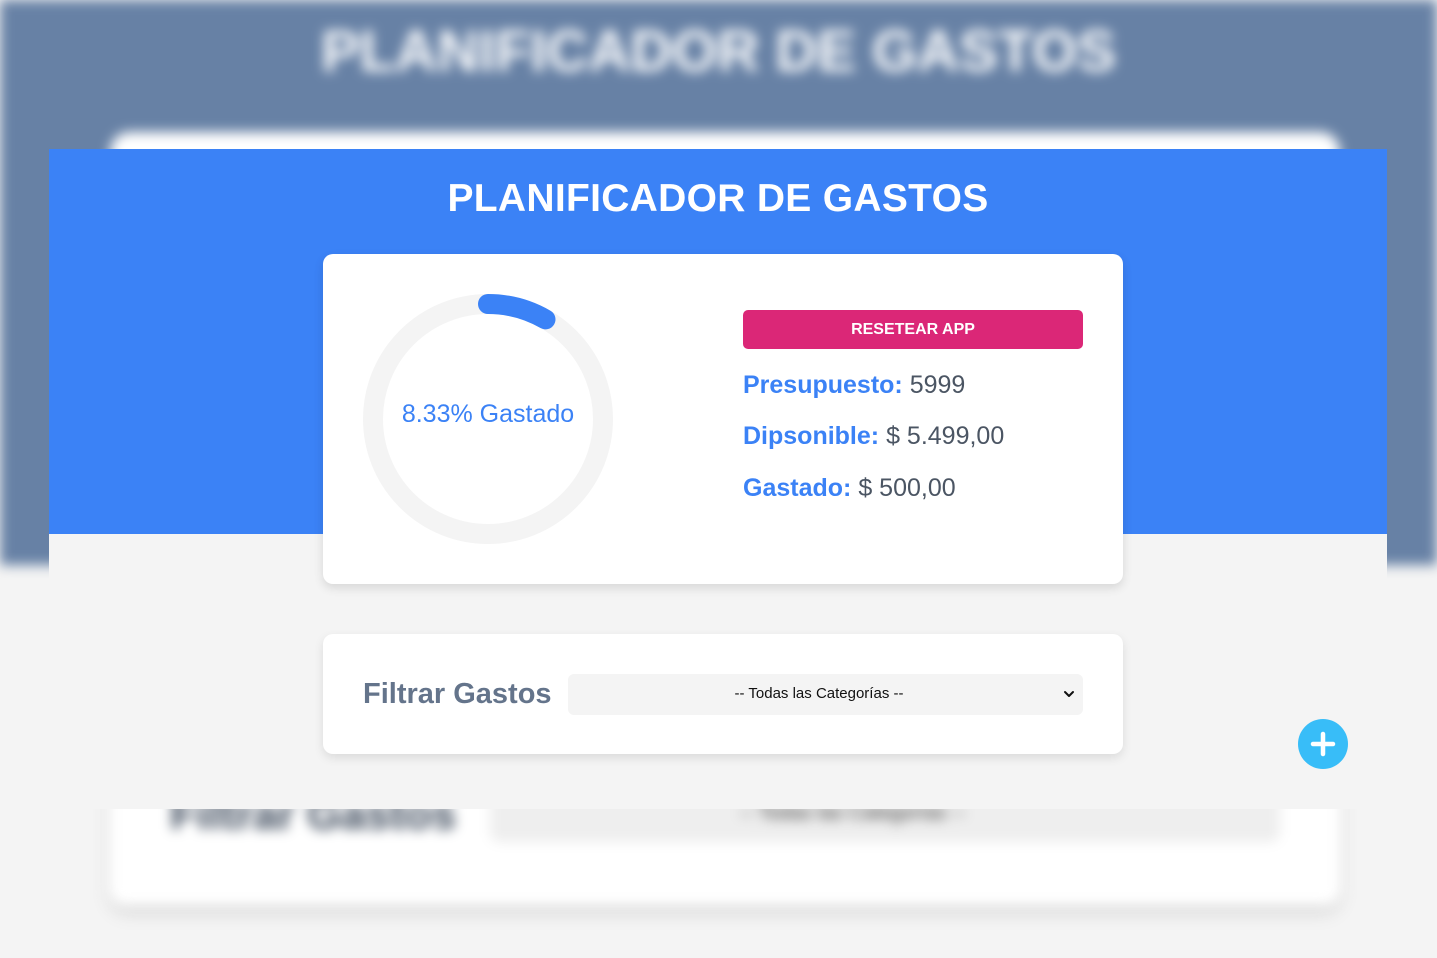  What do you see at coordinates (797, 488) in the screenshot?
I see `spent-label: Gastado:` at bounding box center [797, 488].